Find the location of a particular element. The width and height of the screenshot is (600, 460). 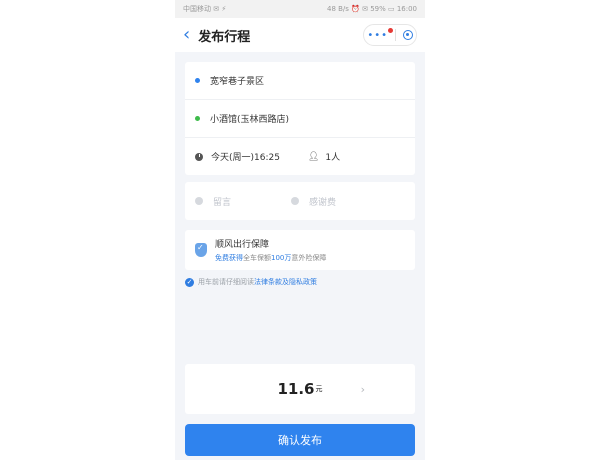

agreement-link: 法律条款及隐私政策 is located at coordinates (285, 282).